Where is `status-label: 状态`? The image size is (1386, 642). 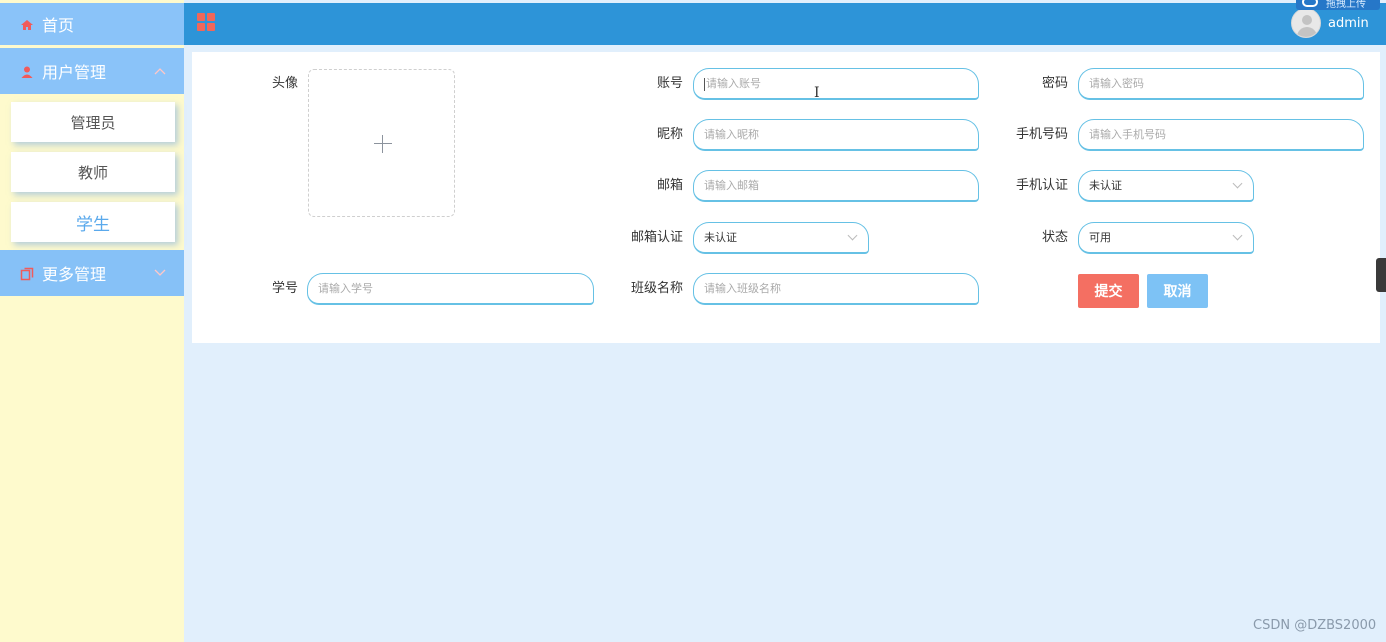 status-label: 状态 is located at coordinates (1054, 237).